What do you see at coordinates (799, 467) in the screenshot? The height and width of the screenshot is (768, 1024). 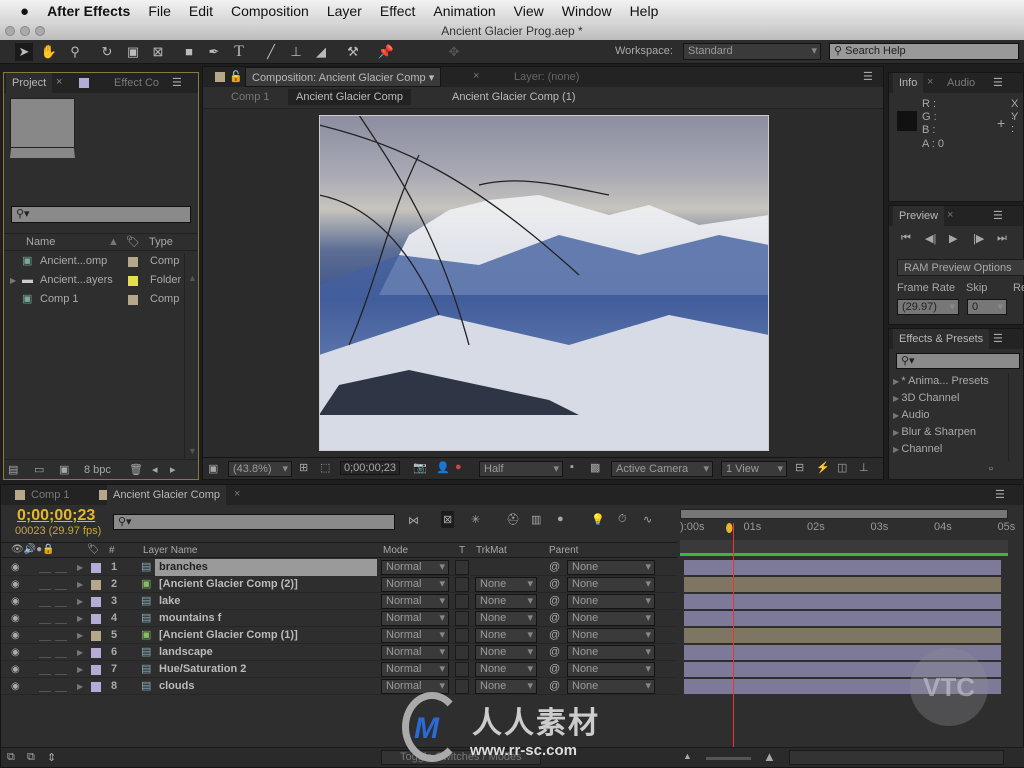 I see `pixel-aspect-icon: ⊟` at bounding box center [799, 467].